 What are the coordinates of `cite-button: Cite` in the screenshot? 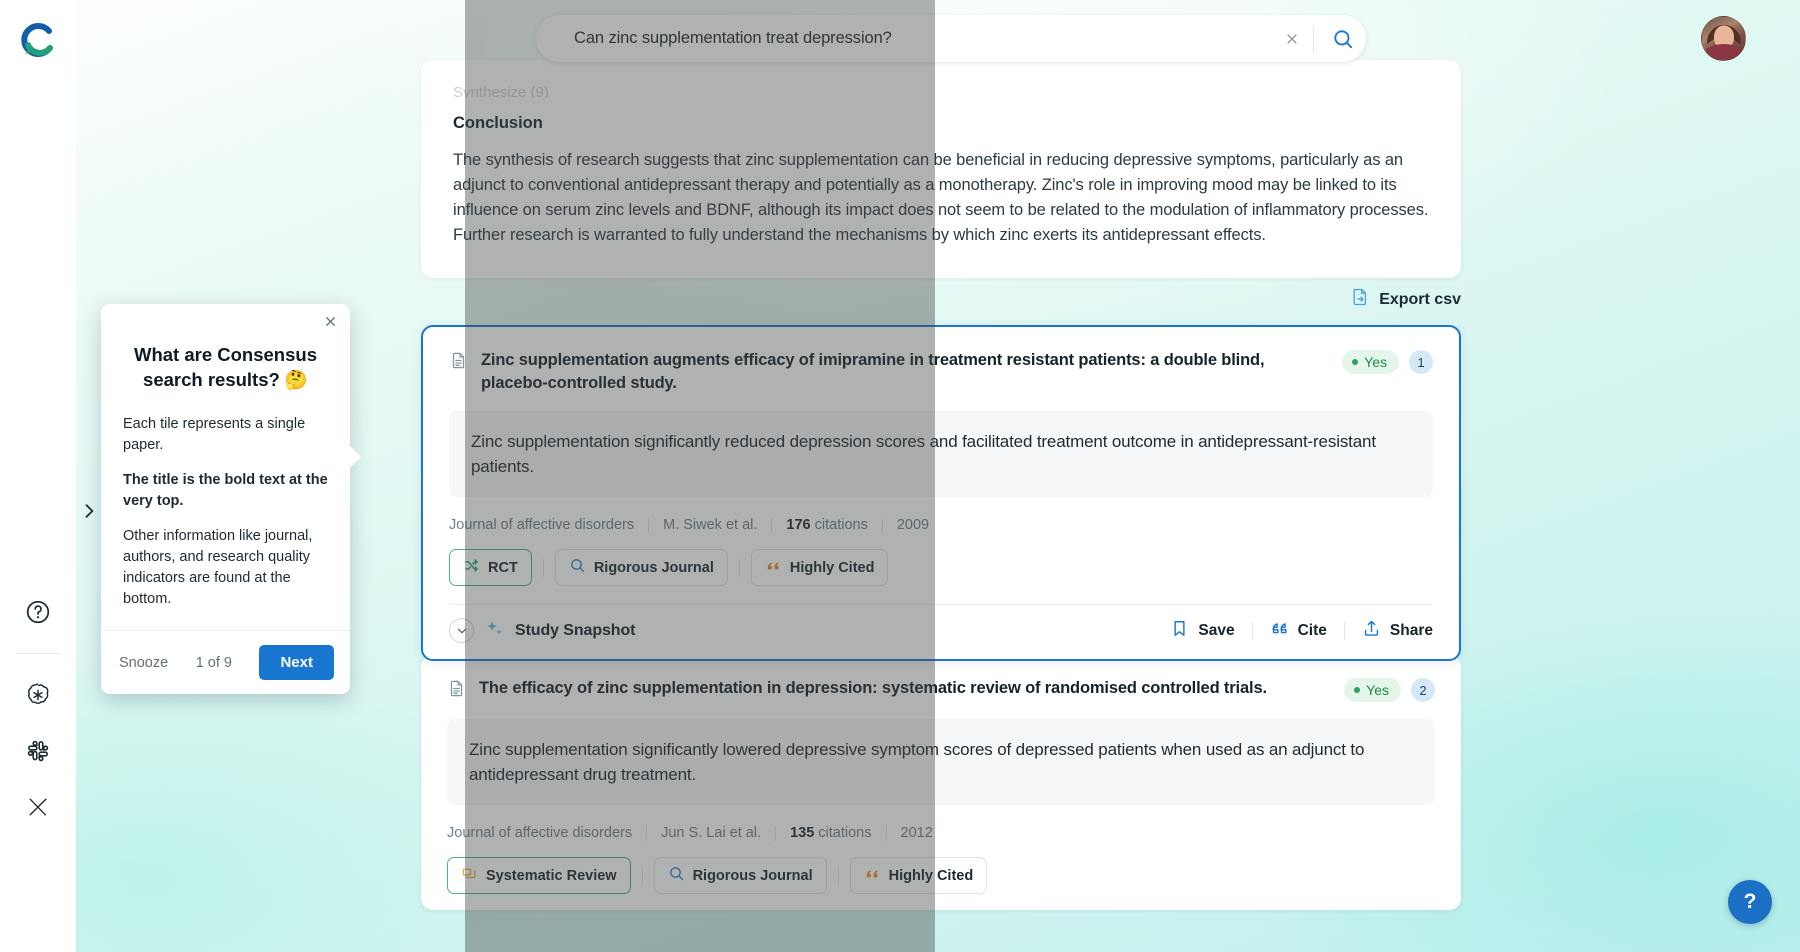 It's located at (1298, 631).